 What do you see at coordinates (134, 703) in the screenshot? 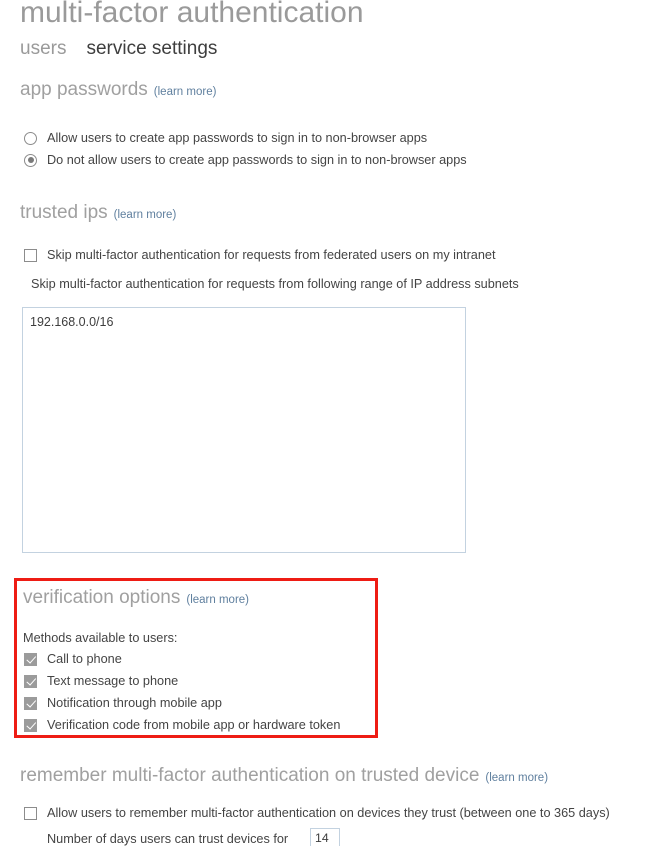
I see `checkbox-label-notification-through-mobile-app: Notification through mobile app` at bounding box center [134, 703].